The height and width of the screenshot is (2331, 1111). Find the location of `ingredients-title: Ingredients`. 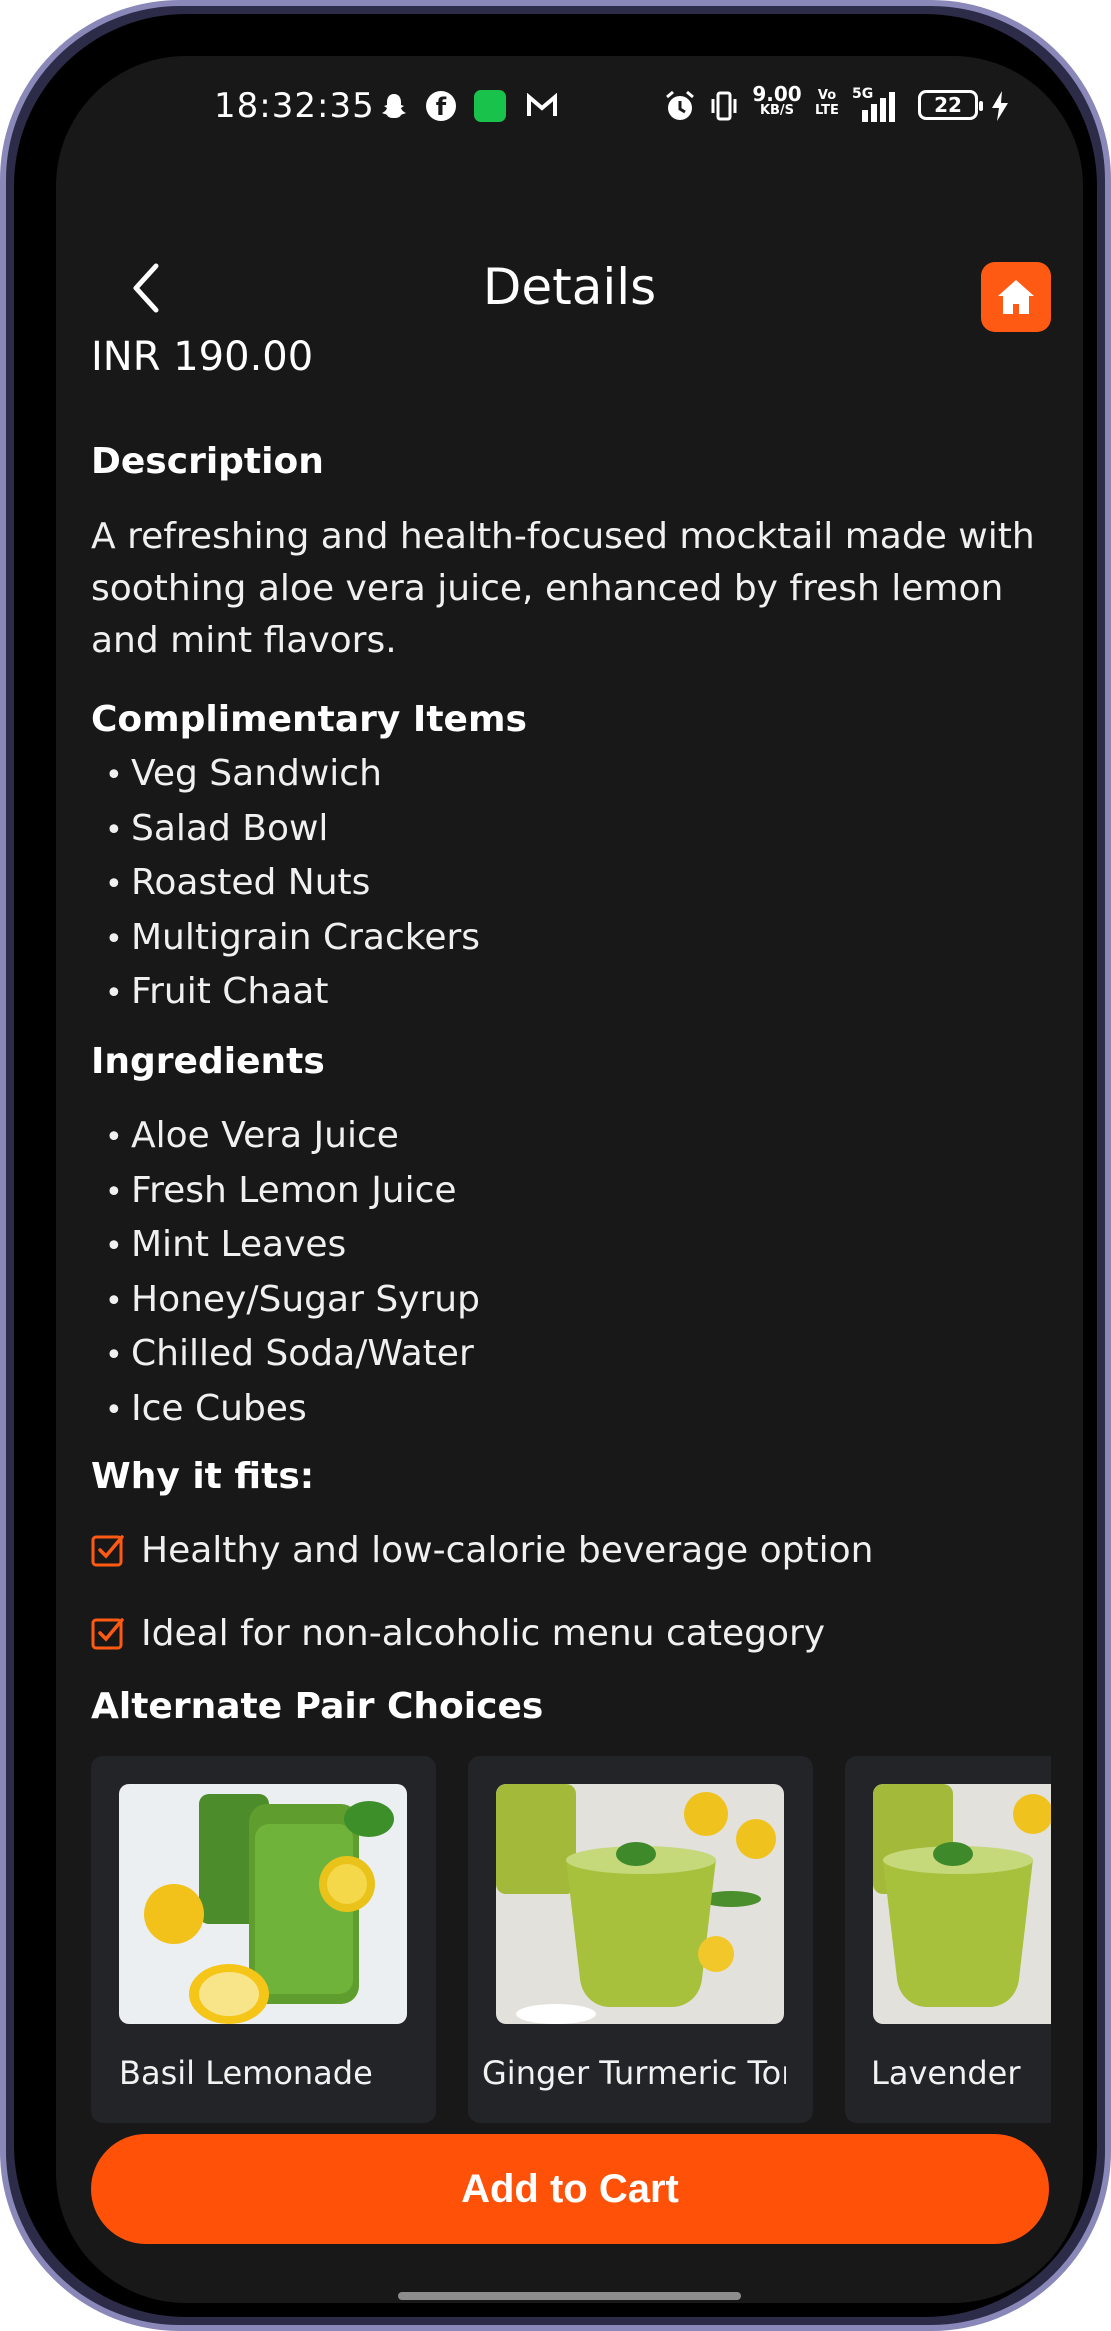

ingredients-title: Ingredients is located at coordinates (208, 1061).